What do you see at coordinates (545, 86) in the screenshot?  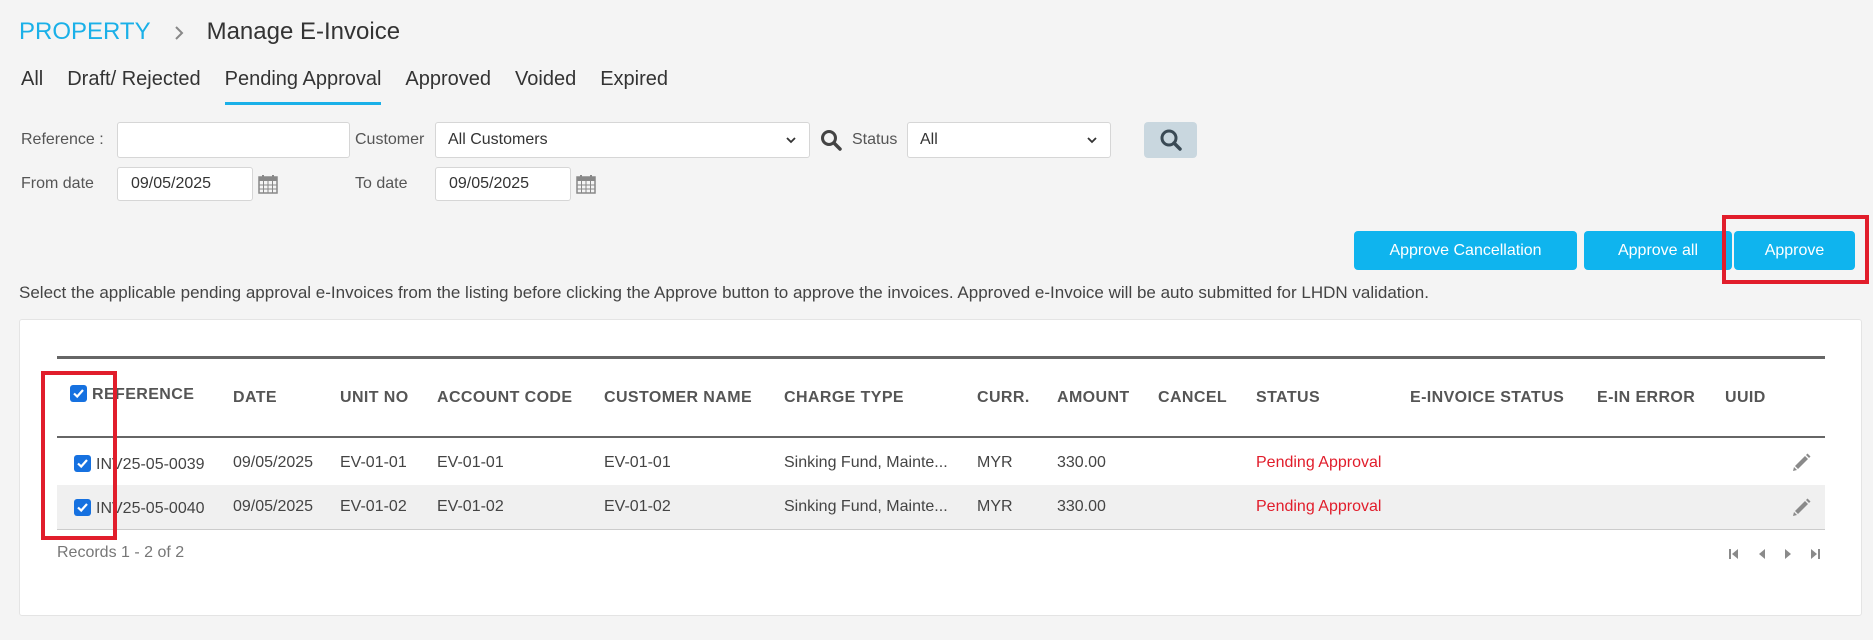 I see `tab-voided: Voided` at bounding box center [545, 86].